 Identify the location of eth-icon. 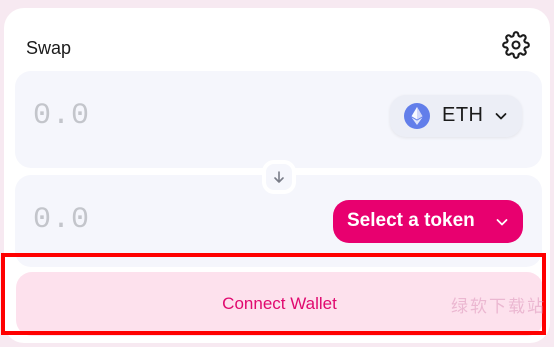
(417, 116).